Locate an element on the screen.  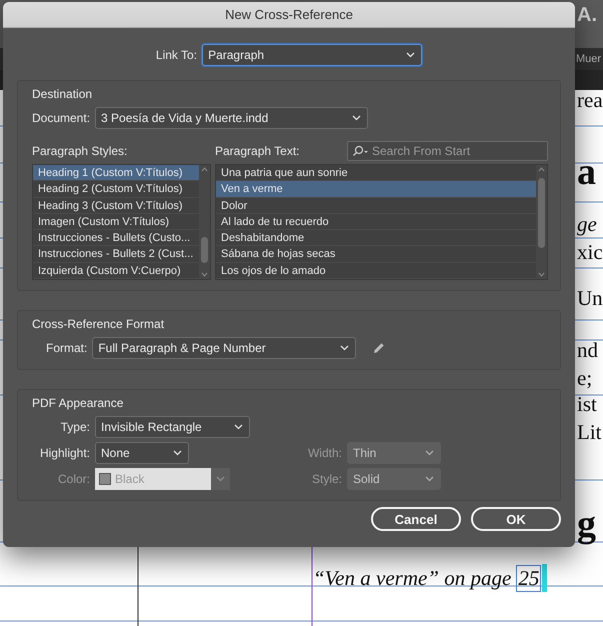
dialog-button: OK is located at coordinates (516, 519).